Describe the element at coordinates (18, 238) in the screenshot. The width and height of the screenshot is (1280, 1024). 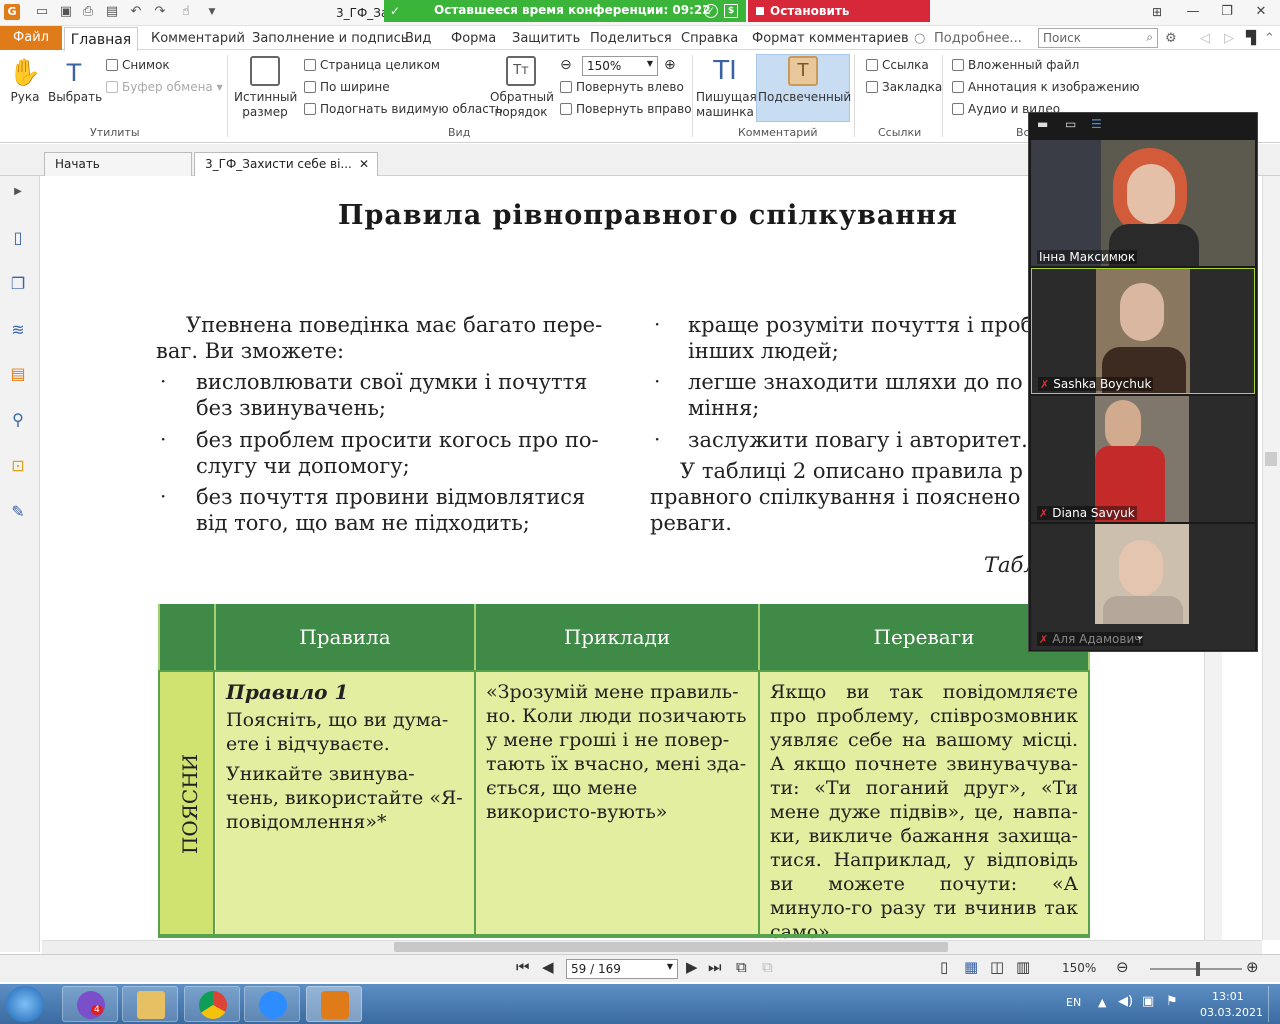
I see `pages-icon: ▯` at that location.